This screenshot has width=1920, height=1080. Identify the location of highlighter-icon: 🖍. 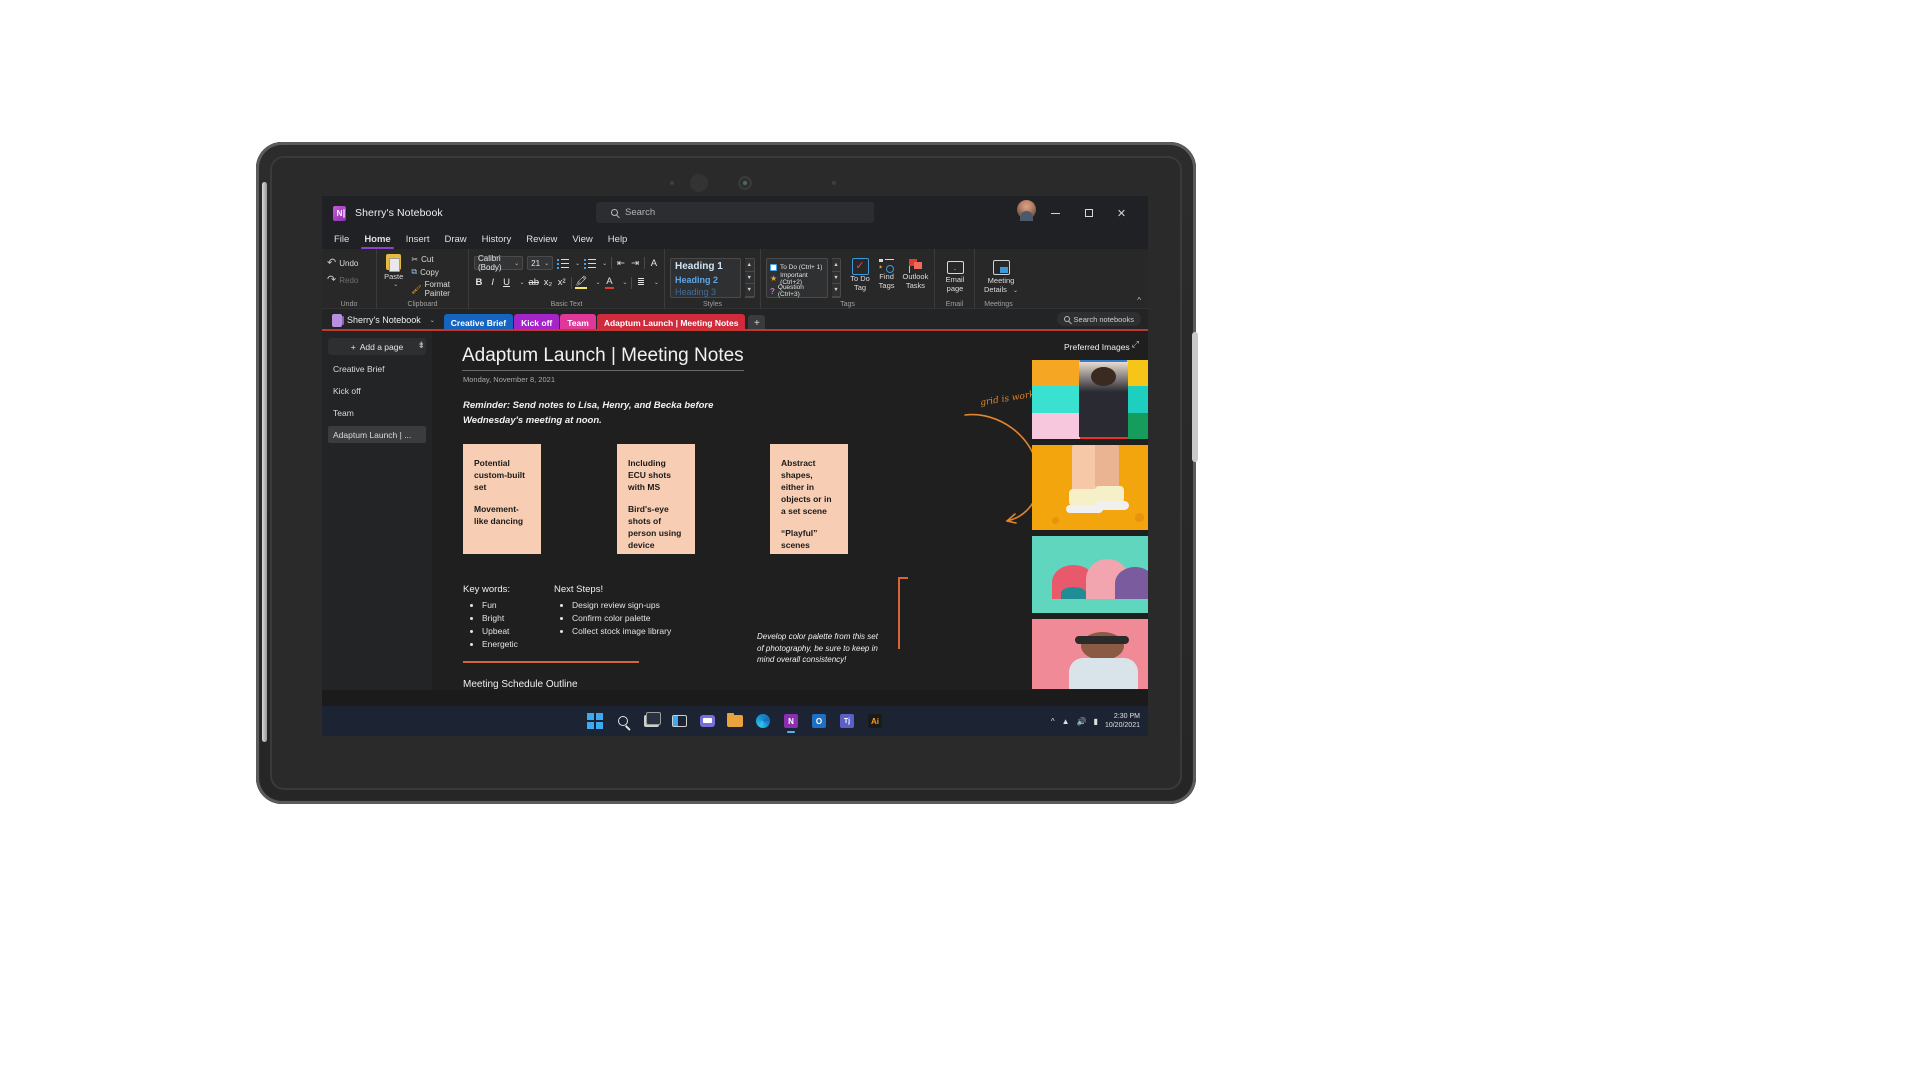
(581, 282).